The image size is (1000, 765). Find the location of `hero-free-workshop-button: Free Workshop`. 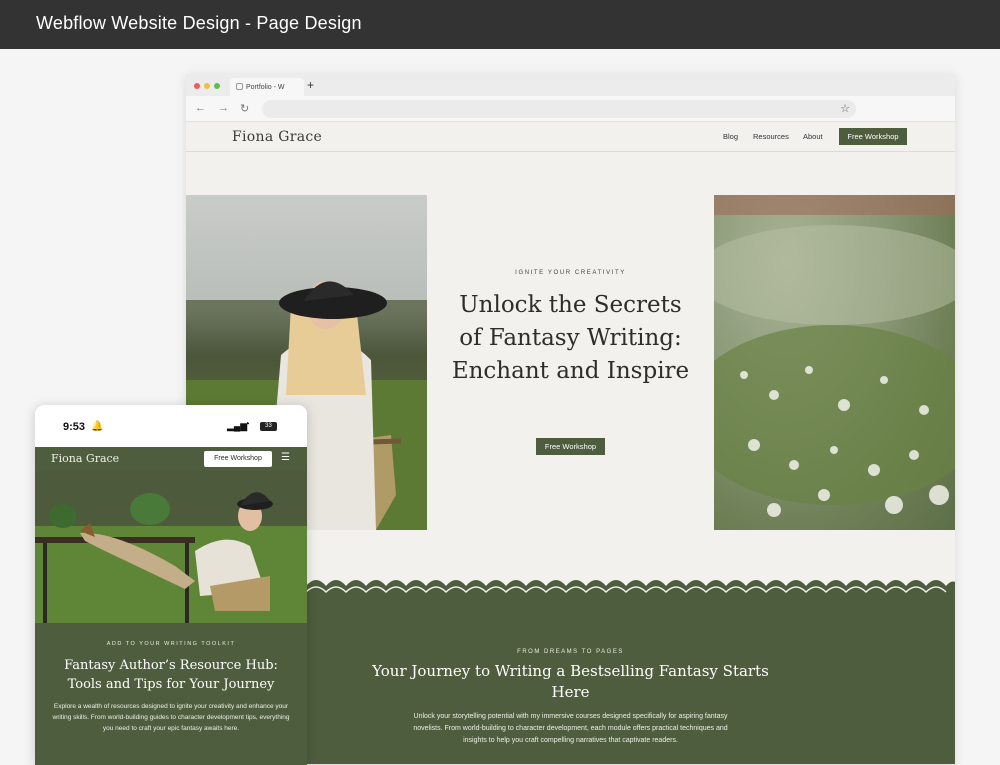

hero-free-workshop-button: Free Workshop is located at coordinates (570, 446).